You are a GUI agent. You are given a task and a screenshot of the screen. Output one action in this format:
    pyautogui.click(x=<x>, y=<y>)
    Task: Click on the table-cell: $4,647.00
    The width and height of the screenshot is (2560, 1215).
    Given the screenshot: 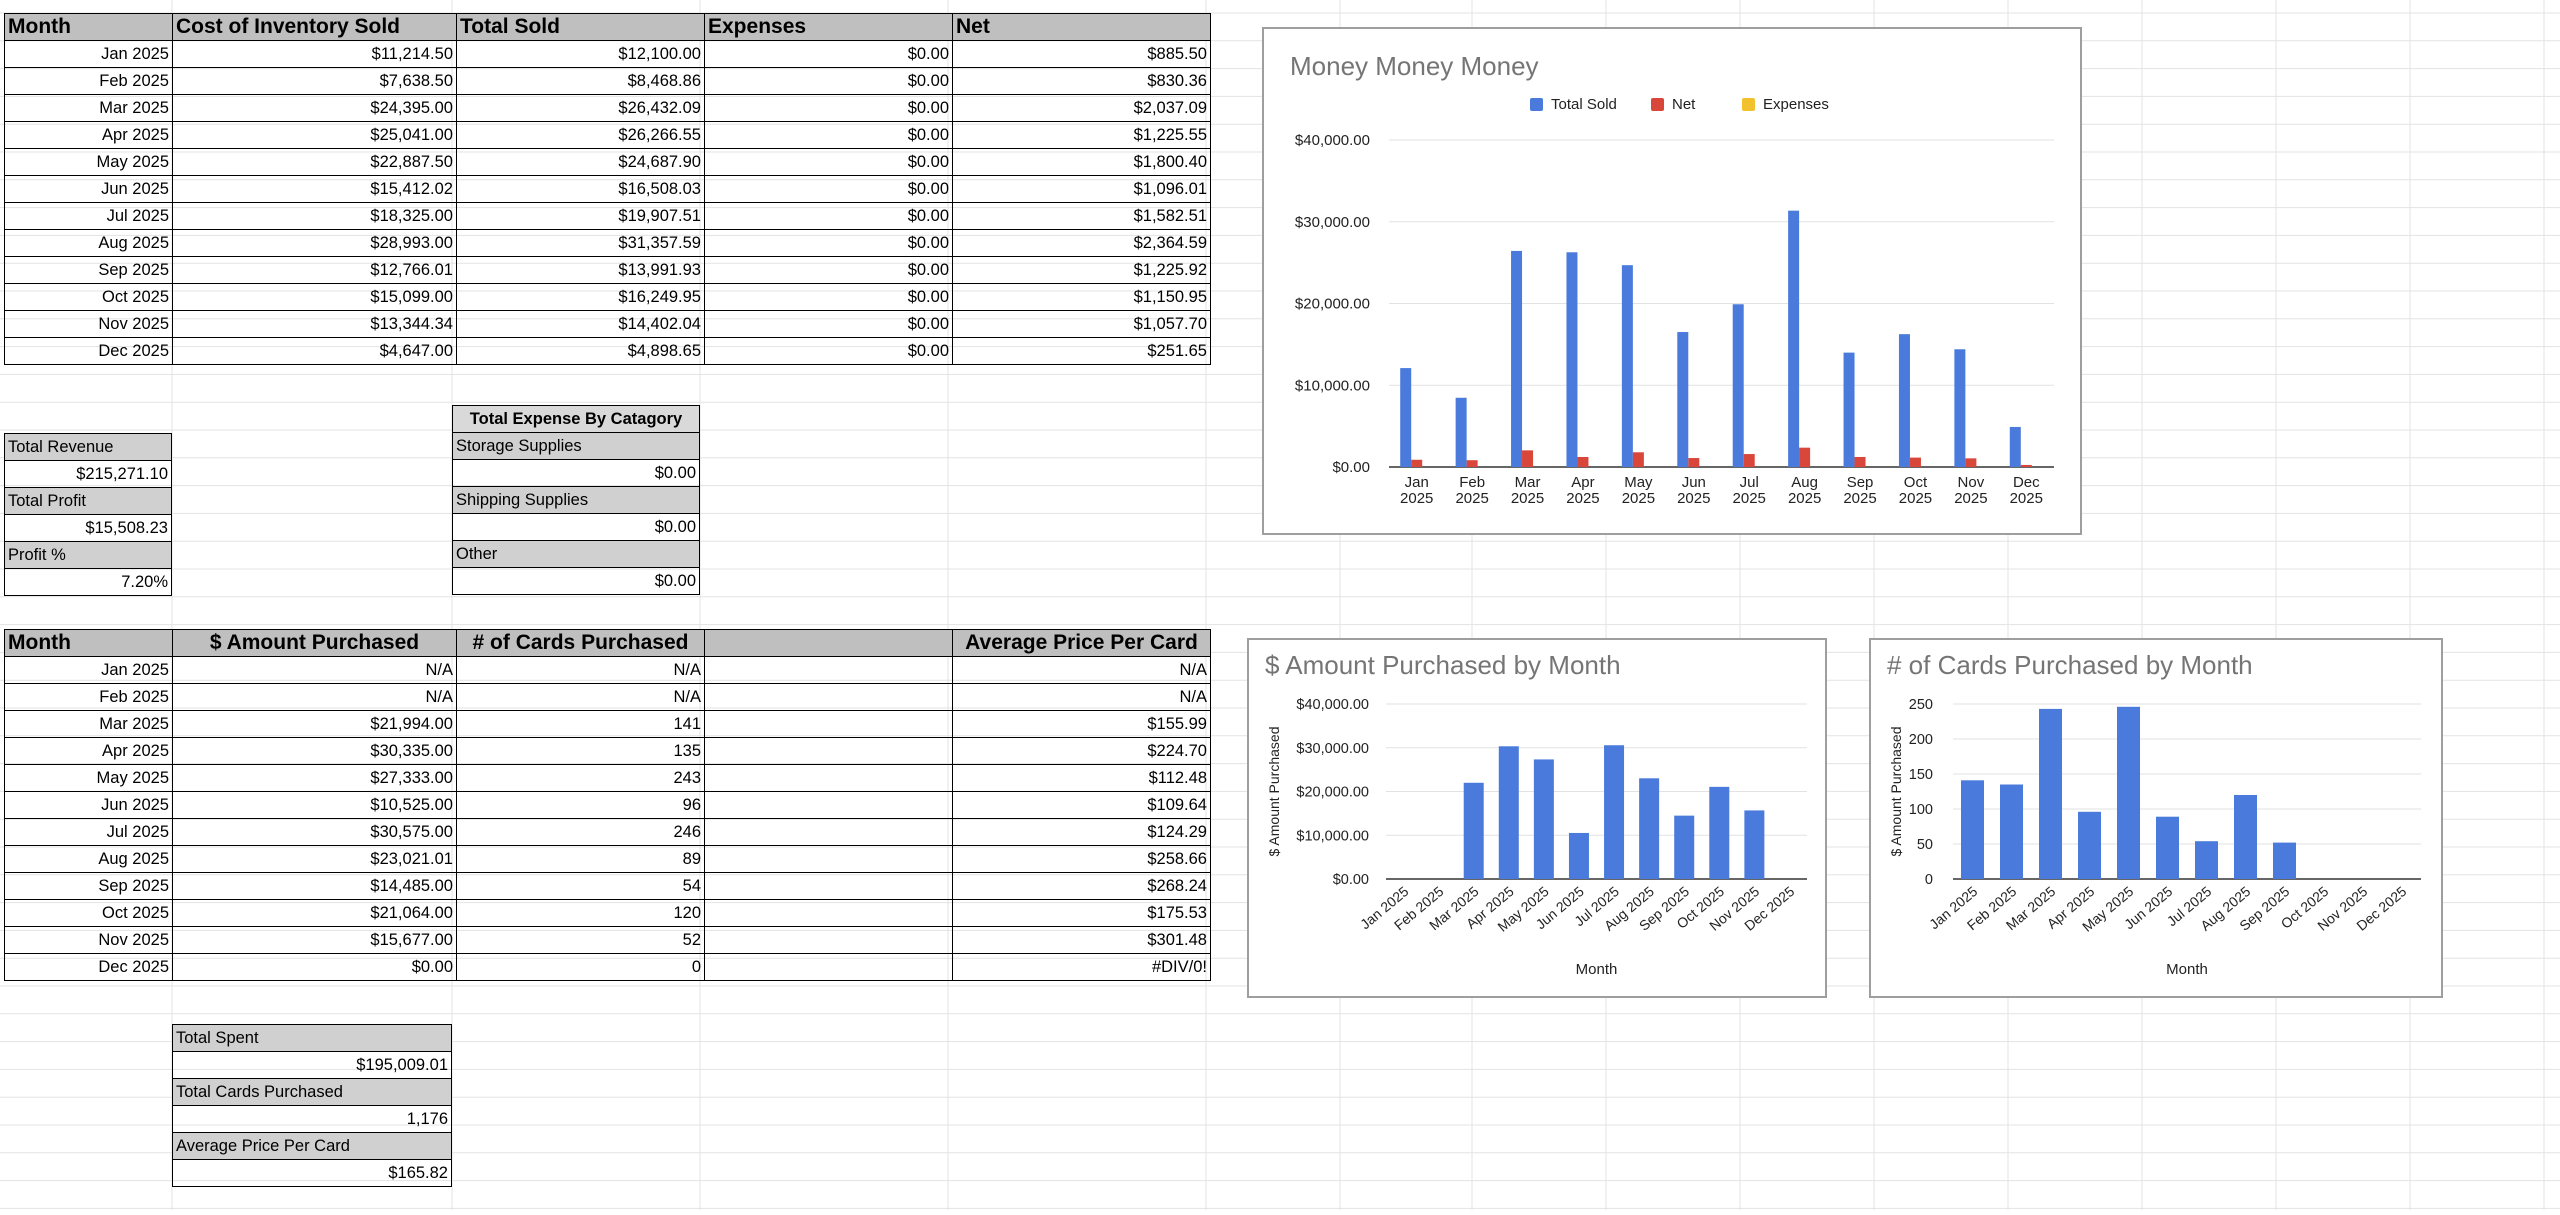 What is the action you would take?
    pyautogui.click(x=314, y=351)
    